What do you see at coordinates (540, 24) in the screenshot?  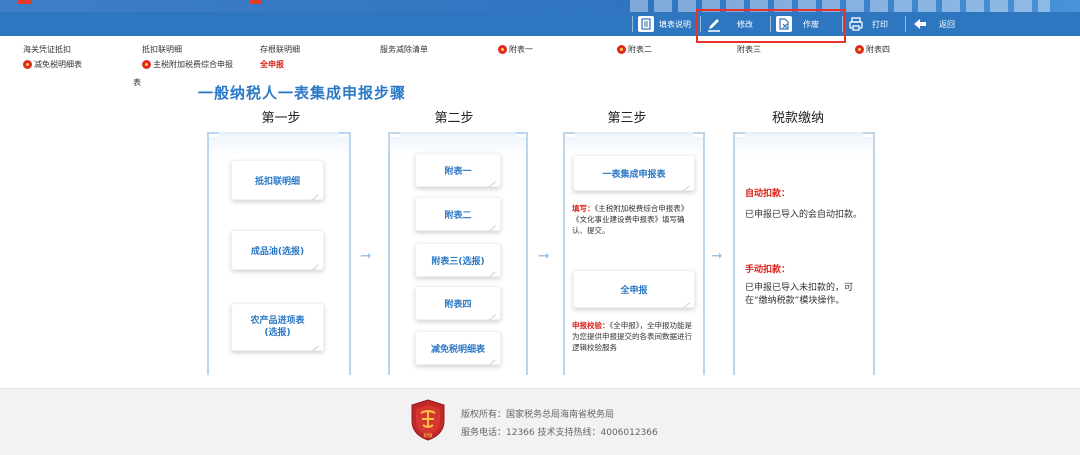 I see `toolbar: 填表说明 修改 作废 打印 返回` at bounding box center [540, 24].